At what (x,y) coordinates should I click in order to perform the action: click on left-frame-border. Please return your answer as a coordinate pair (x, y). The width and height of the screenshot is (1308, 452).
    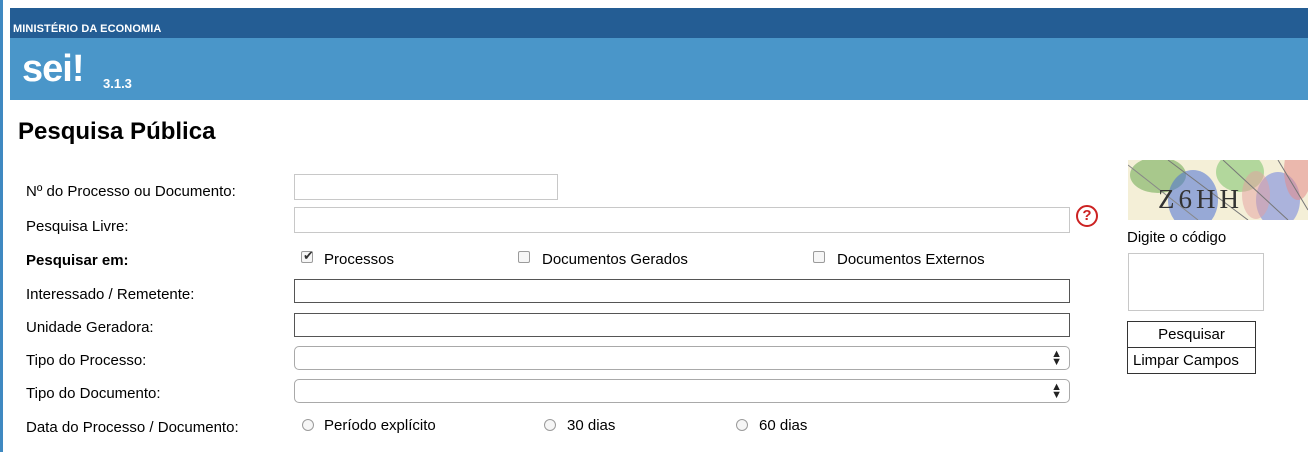
    Looking at the image, I should click on (1, 226).